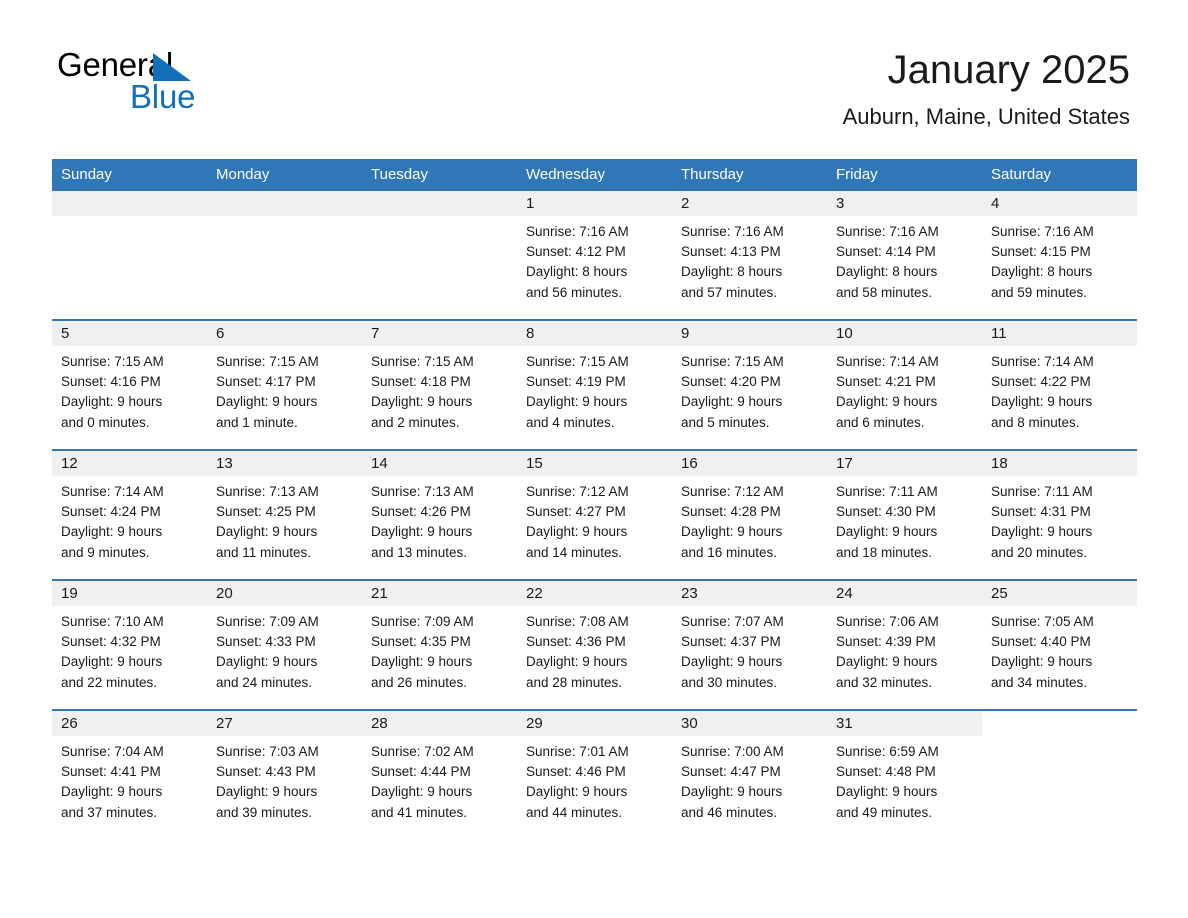 The image size is (1188, 918). I want to click on day-sunset-line: Sunset: 4:40 PM, so click(1041, 642).